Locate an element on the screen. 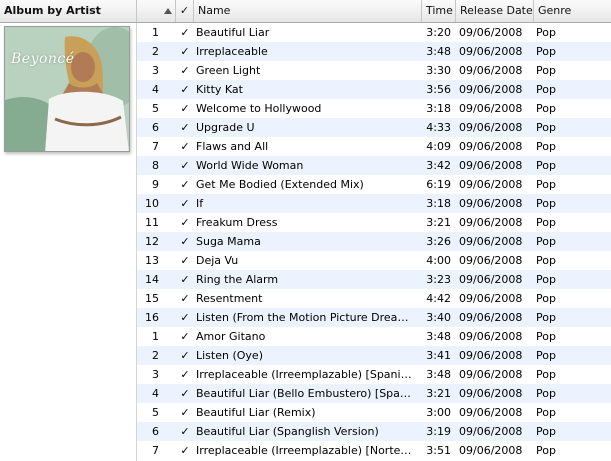 The height and width of the screenshot is (461, 611). table-row: 15 ✓ Resentment 4:42 09/06/2008 Pop is located at coordinates (374, 298).